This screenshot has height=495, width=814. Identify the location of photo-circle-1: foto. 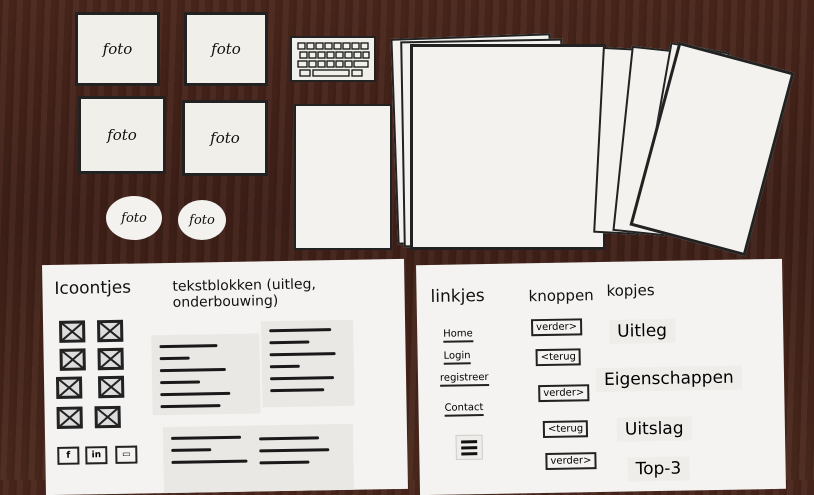
(134, 218).